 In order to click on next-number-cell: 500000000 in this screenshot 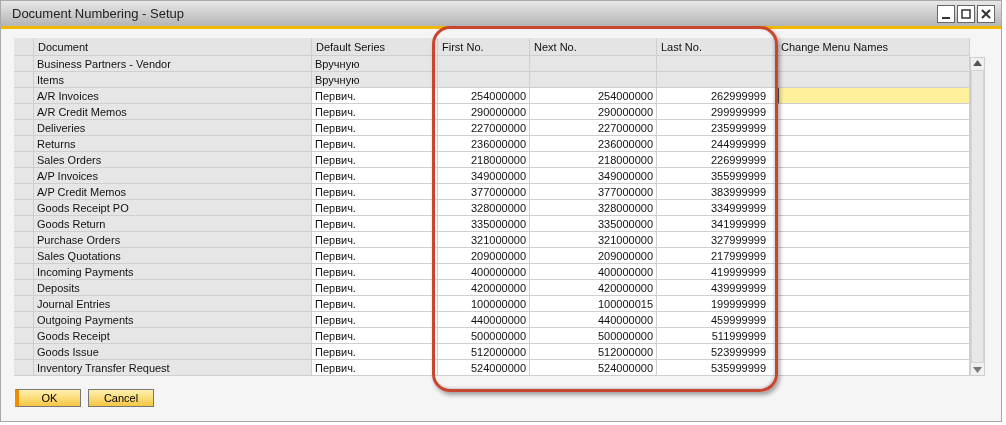, I will do `click(593, 336)`.